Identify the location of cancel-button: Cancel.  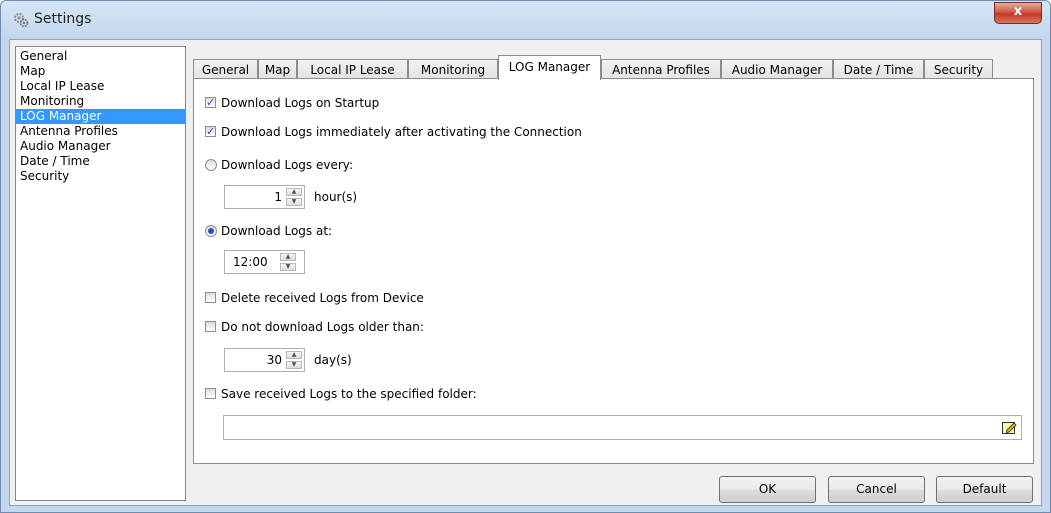
(876, 489).